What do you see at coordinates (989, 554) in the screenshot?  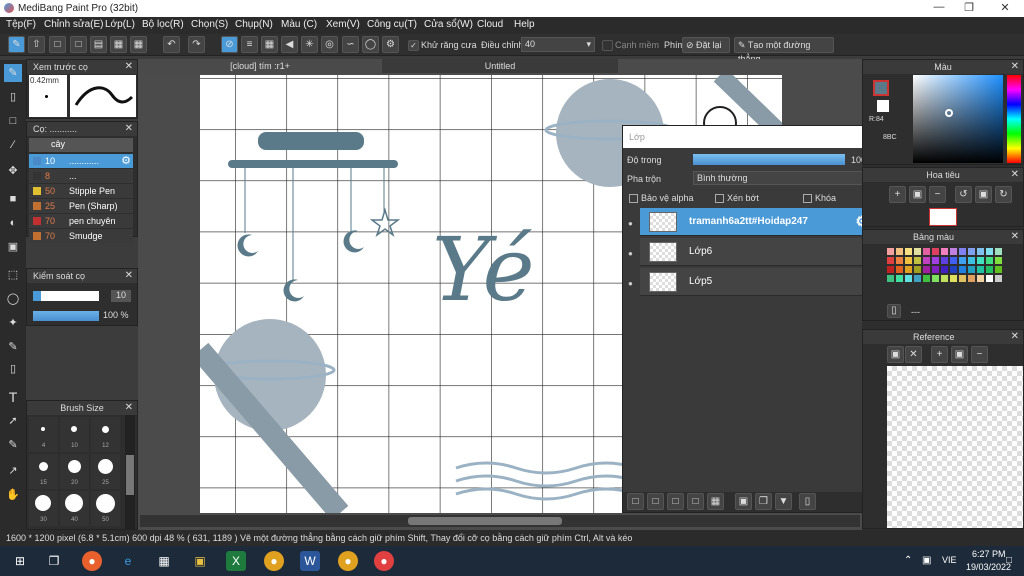 I see `clock-time: 6:27 PM` at bounding box center [989, 554].